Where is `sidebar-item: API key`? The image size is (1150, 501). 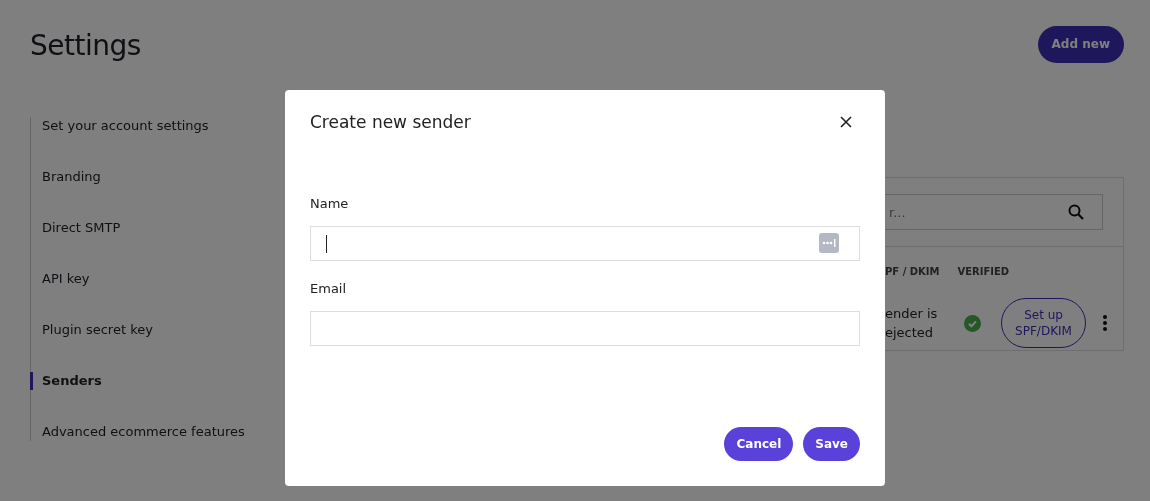
sidebar-item: API key is located at coordinates (137, 279).